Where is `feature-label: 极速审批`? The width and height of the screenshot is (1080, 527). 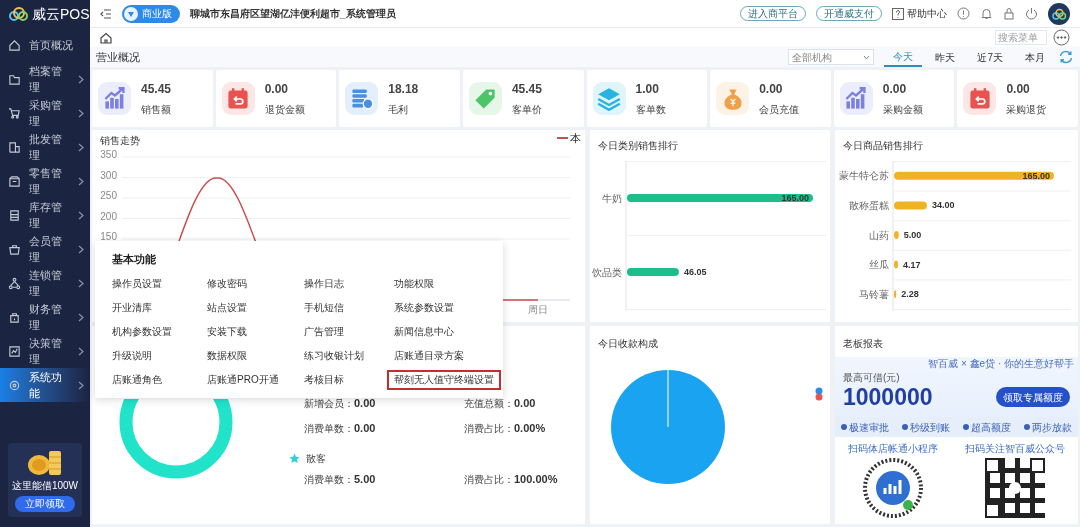
feature-label: 极速审批 is located at coordinates (869, 427).